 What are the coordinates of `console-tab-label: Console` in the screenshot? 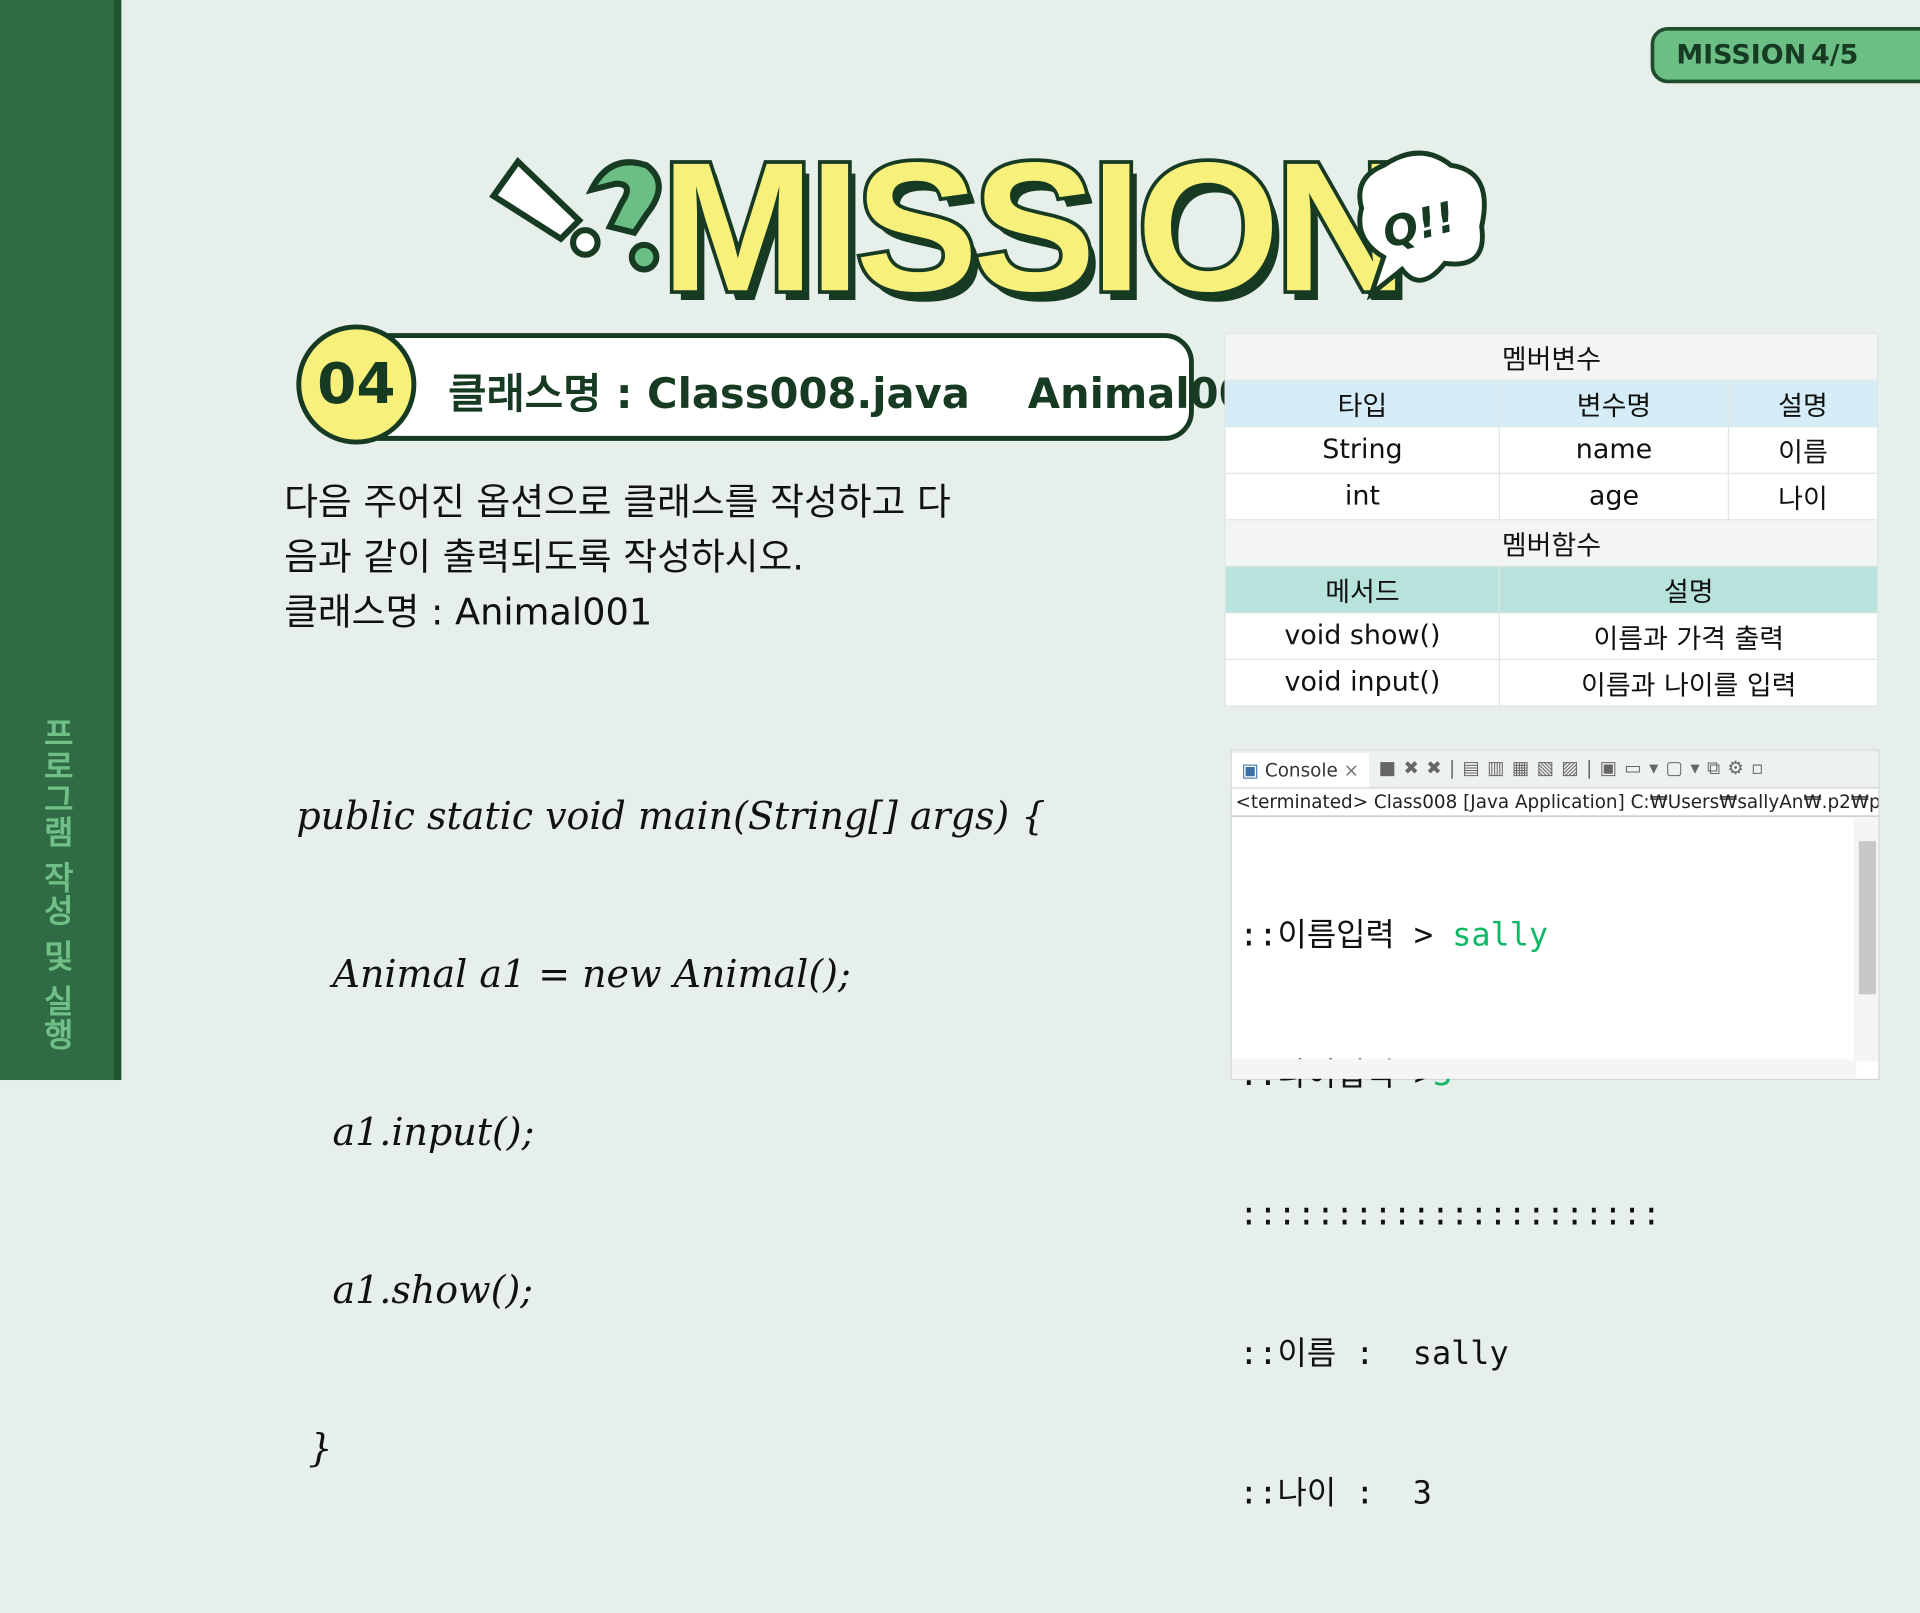 It's located at (1301, 770).